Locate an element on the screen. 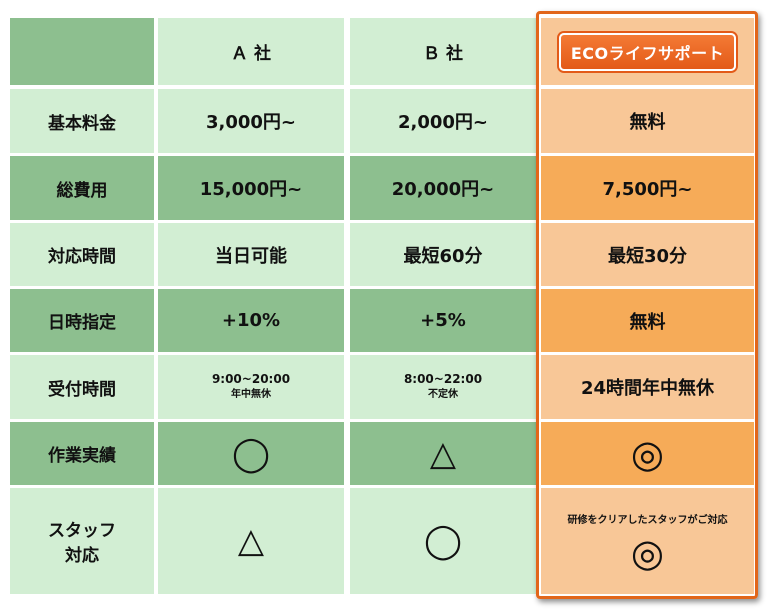  row-label-staff-response: スタッフ 対応 is located at coordinates (82, 541).